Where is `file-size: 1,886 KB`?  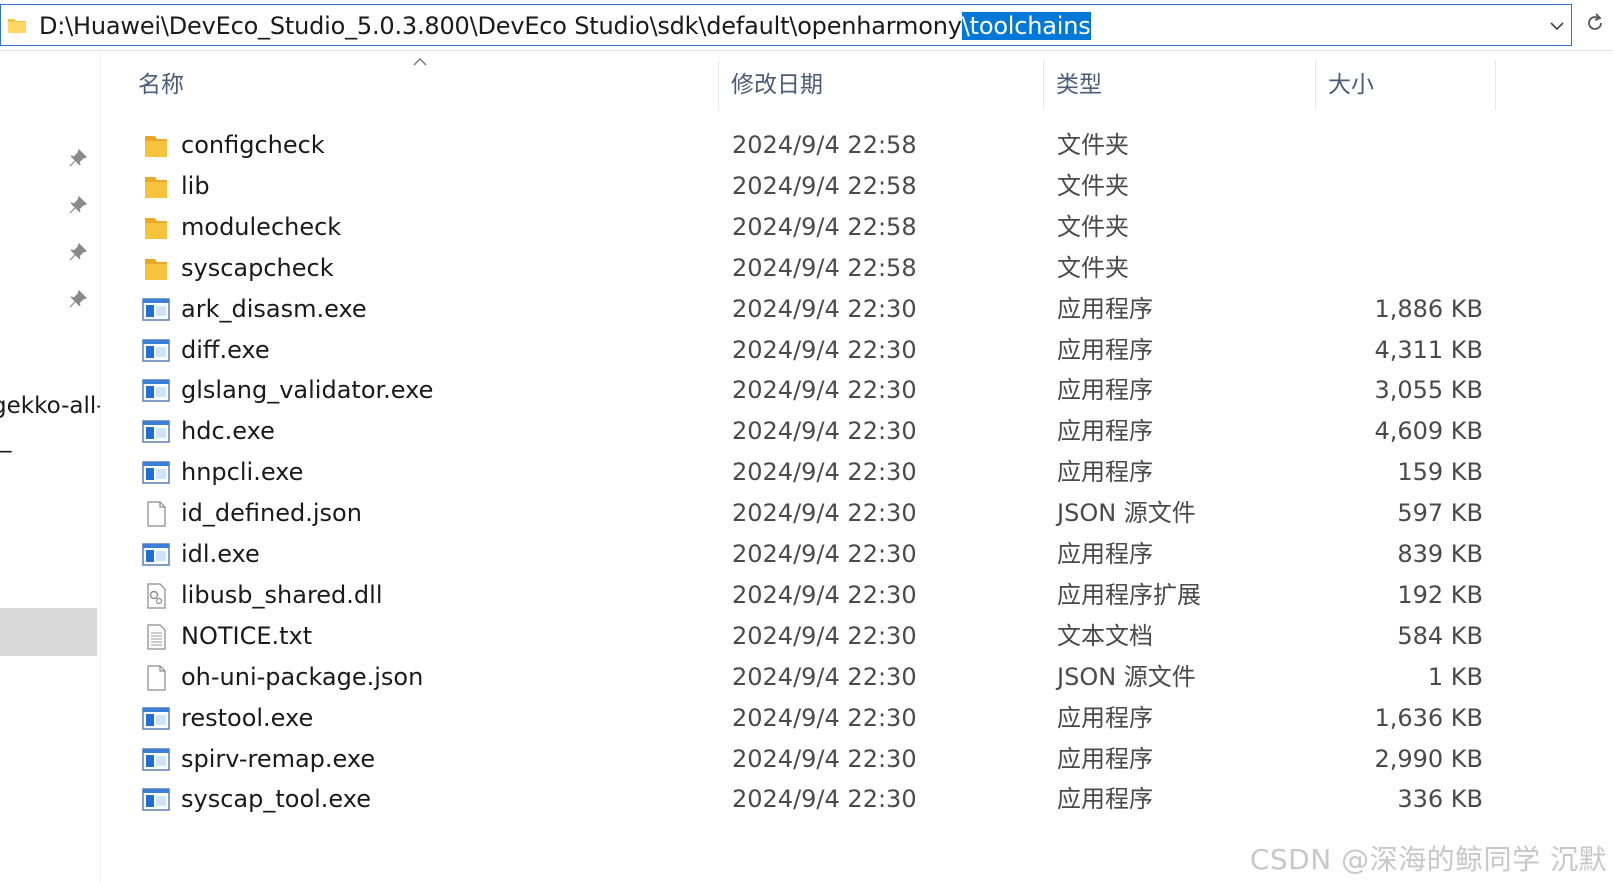 file-size: 1,886 KB is located at coordinates (1428, 308).